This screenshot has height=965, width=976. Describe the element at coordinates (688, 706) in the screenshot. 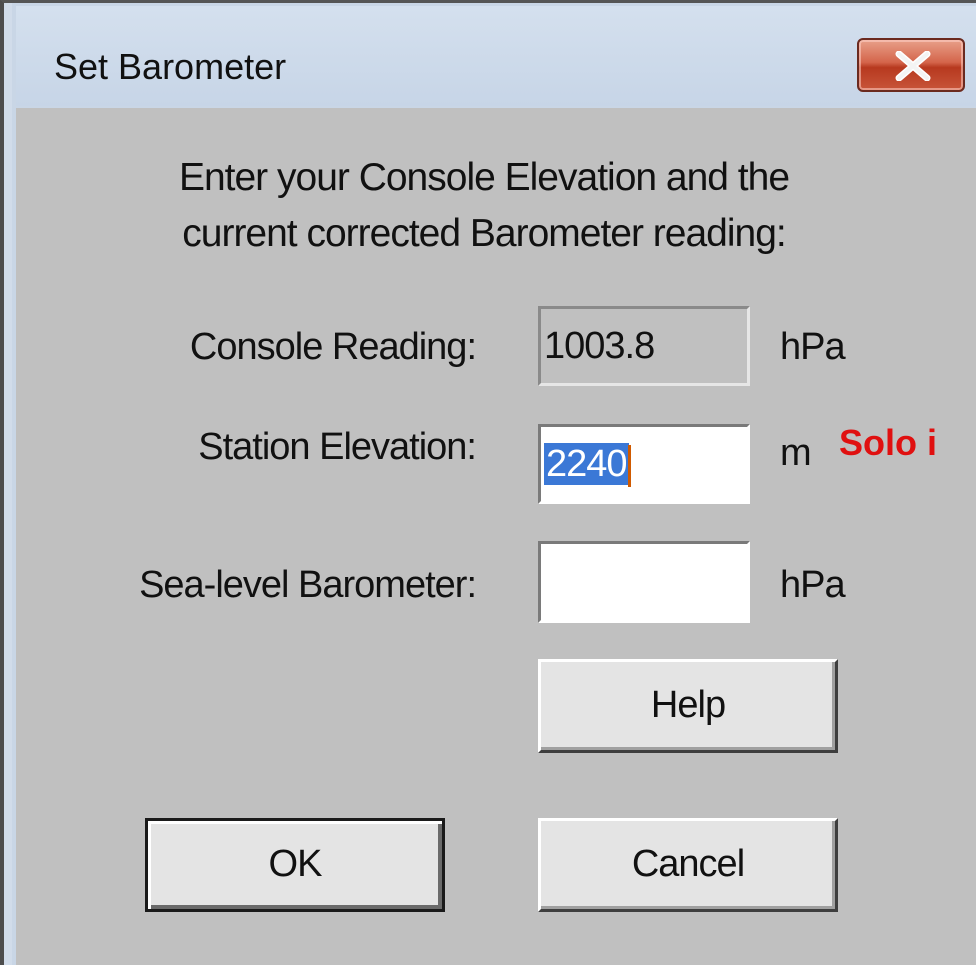

I see `help-button: Help` at that location.